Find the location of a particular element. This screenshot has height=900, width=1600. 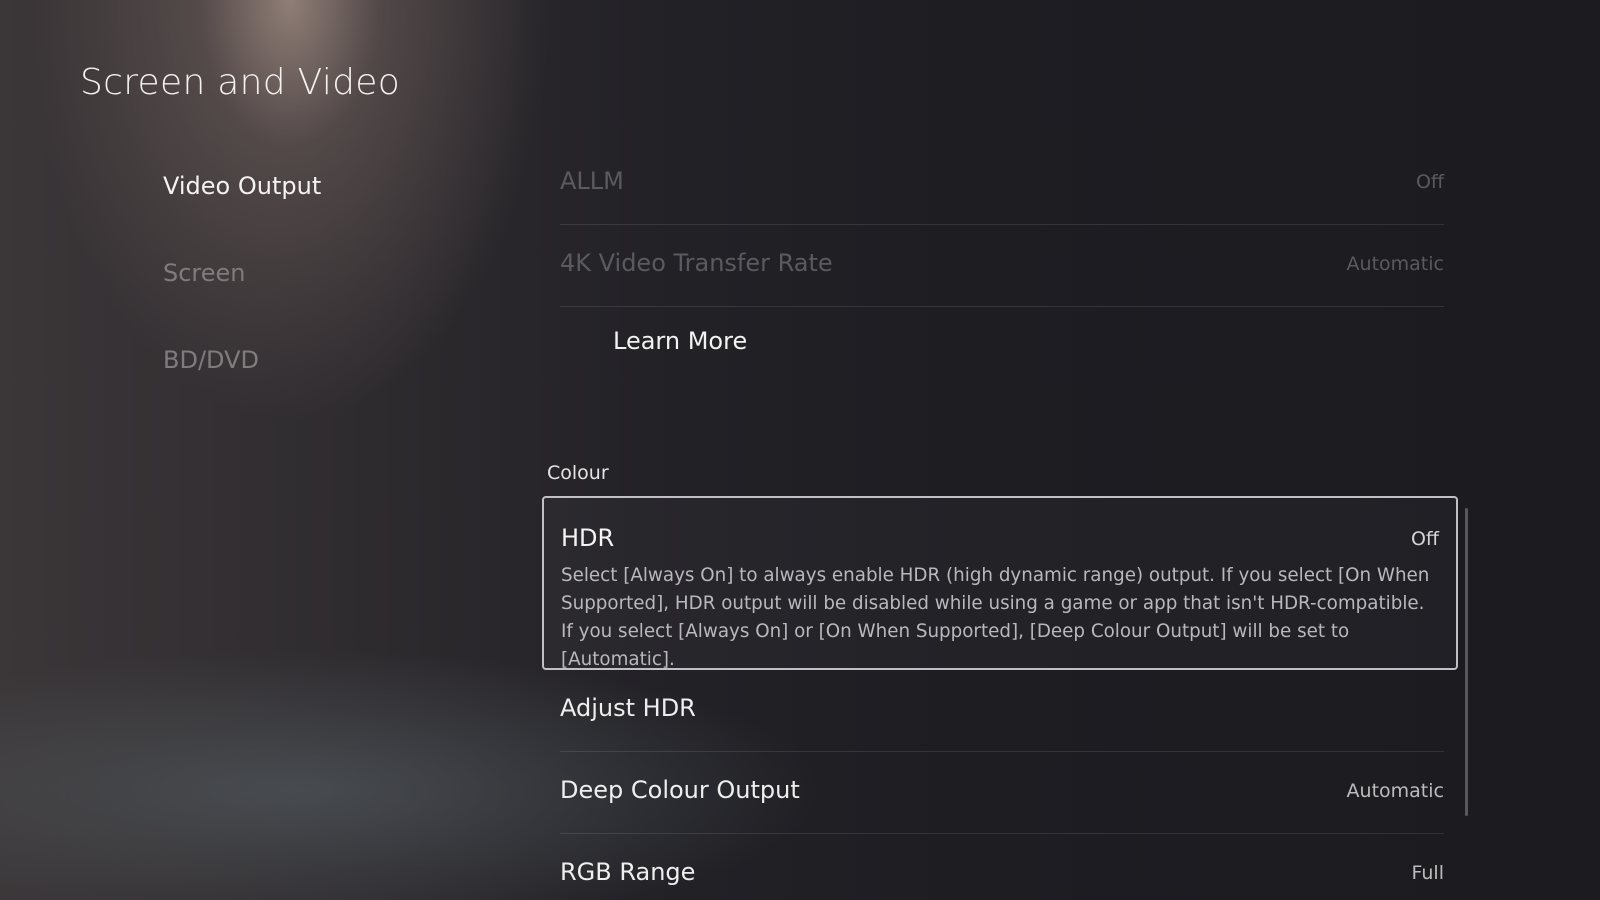

setting-label: Adjust HDR is located at coordinates (628, 708).